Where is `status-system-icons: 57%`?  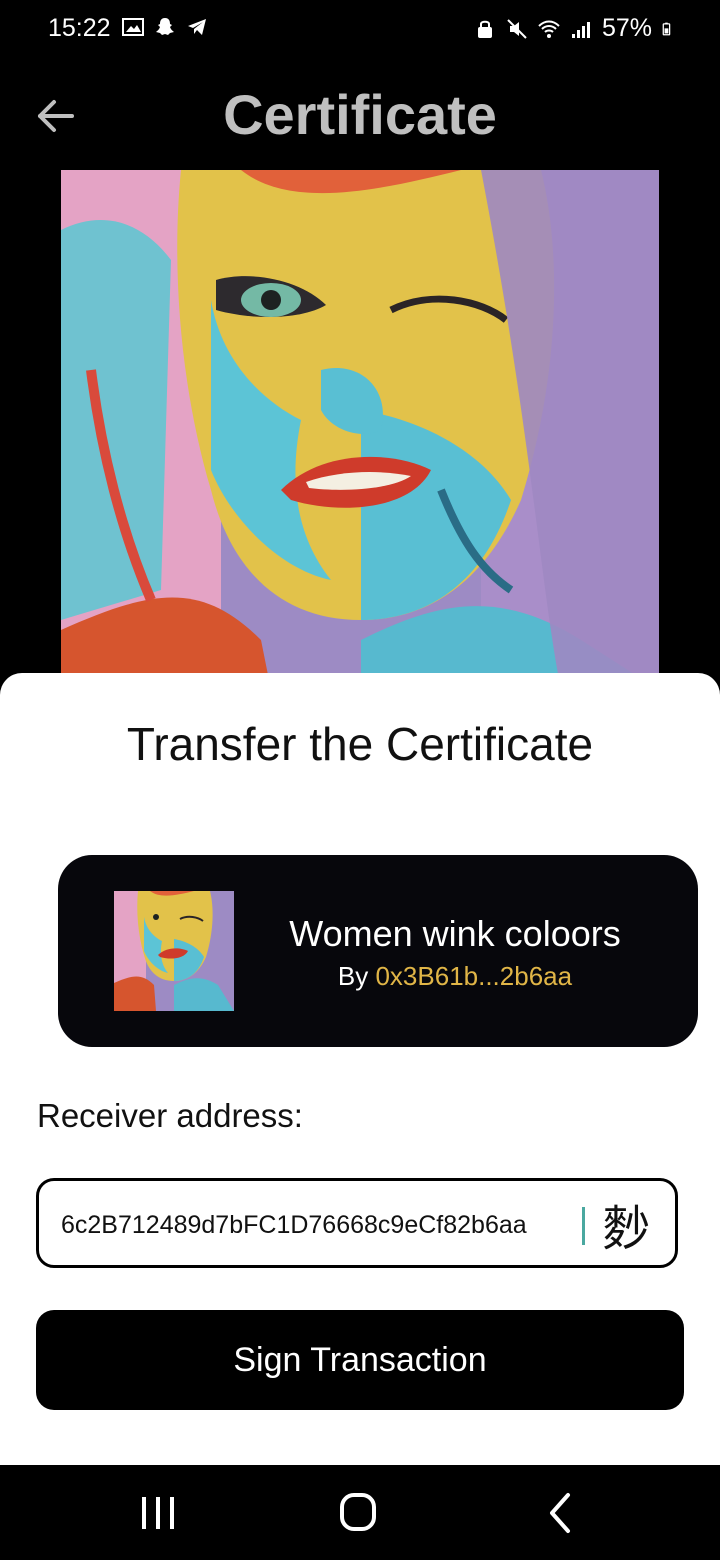 status-system-icons: 57% is located at coordinates (575, 28).